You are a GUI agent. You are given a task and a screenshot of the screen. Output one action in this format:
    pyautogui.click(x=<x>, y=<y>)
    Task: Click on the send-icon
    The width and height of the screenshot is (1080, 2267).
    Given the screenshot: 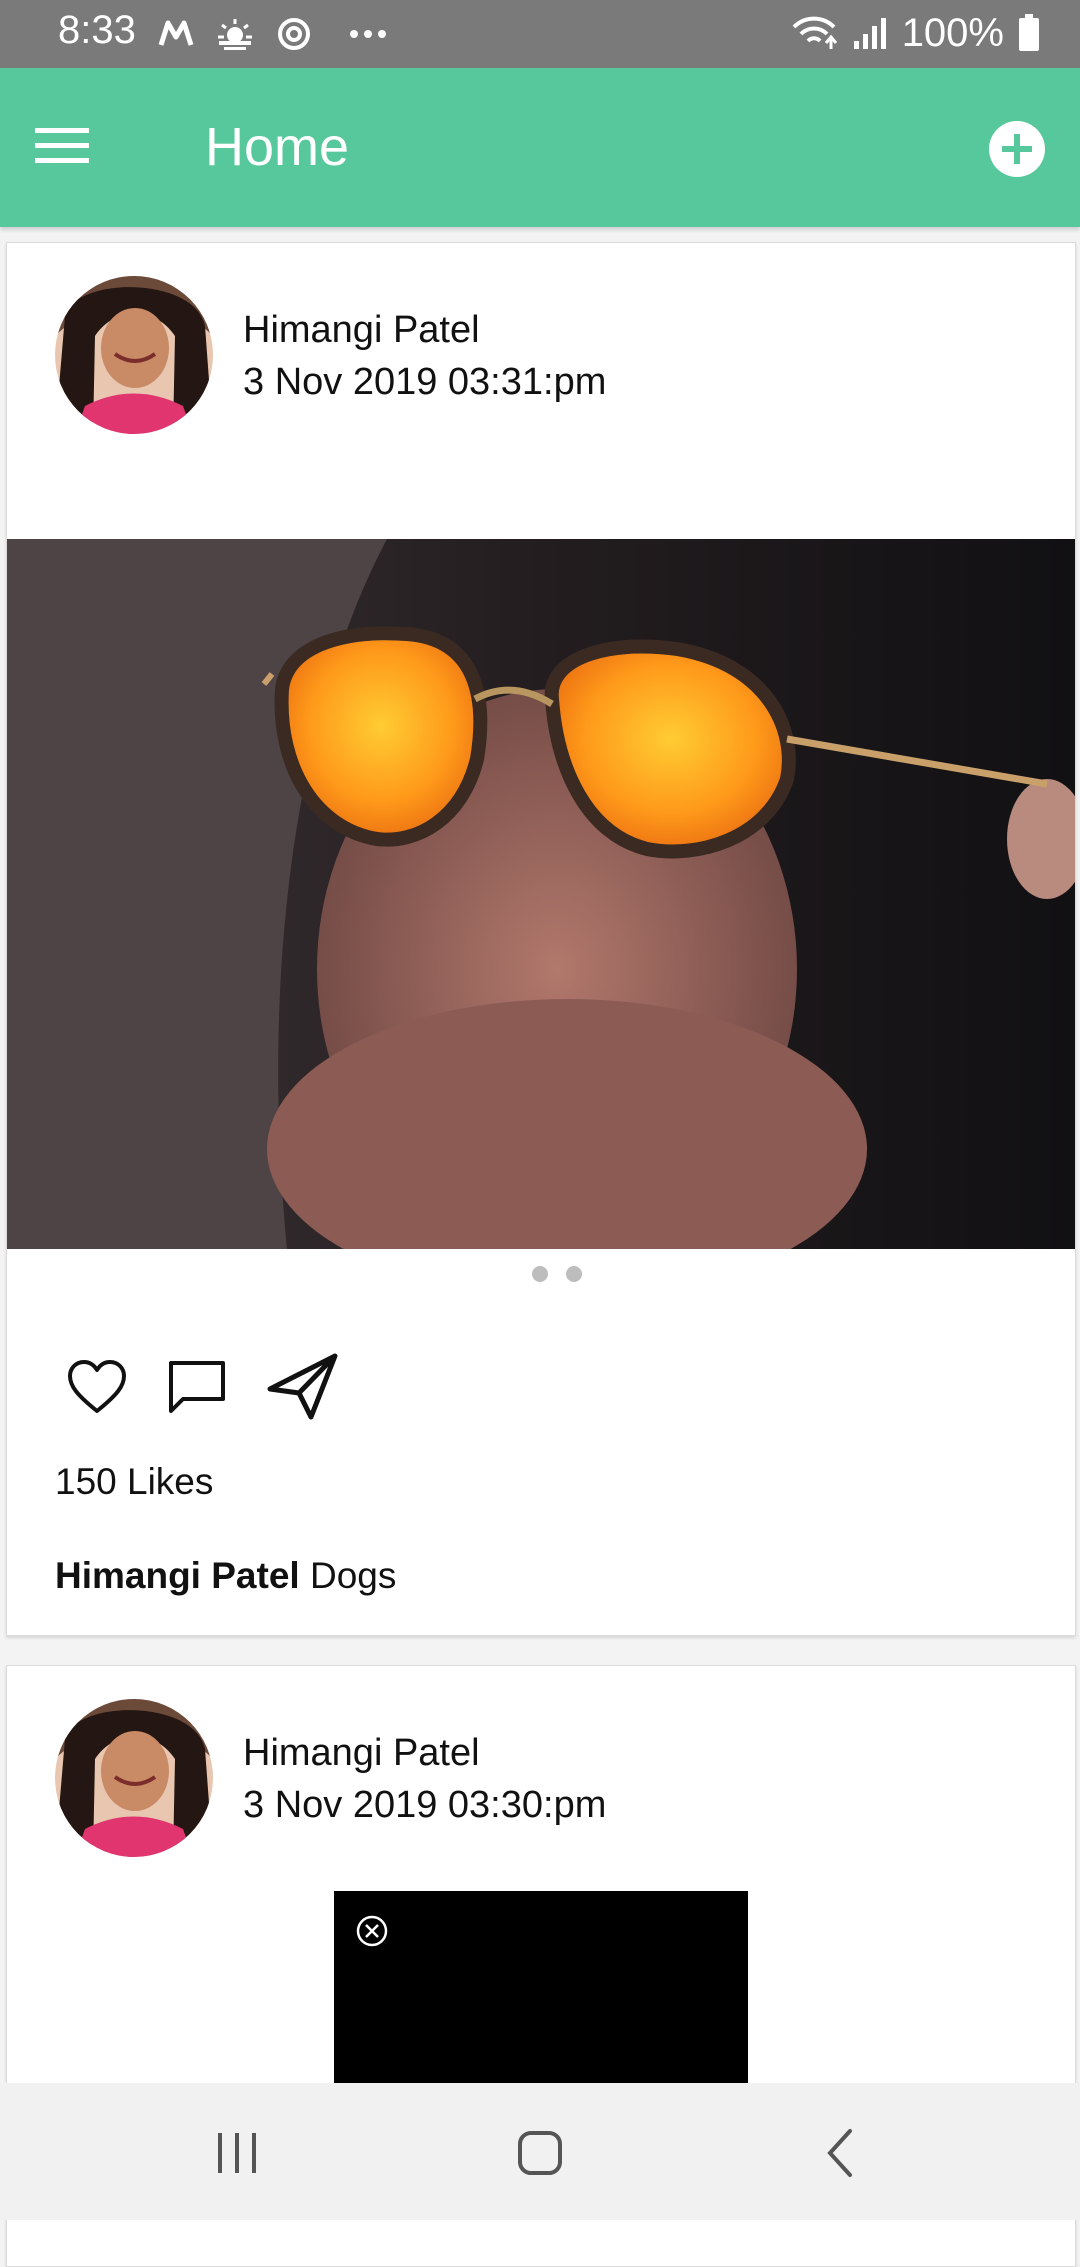 What is the action you would take?
    pyautogui.click(x=303, y=1387)
    